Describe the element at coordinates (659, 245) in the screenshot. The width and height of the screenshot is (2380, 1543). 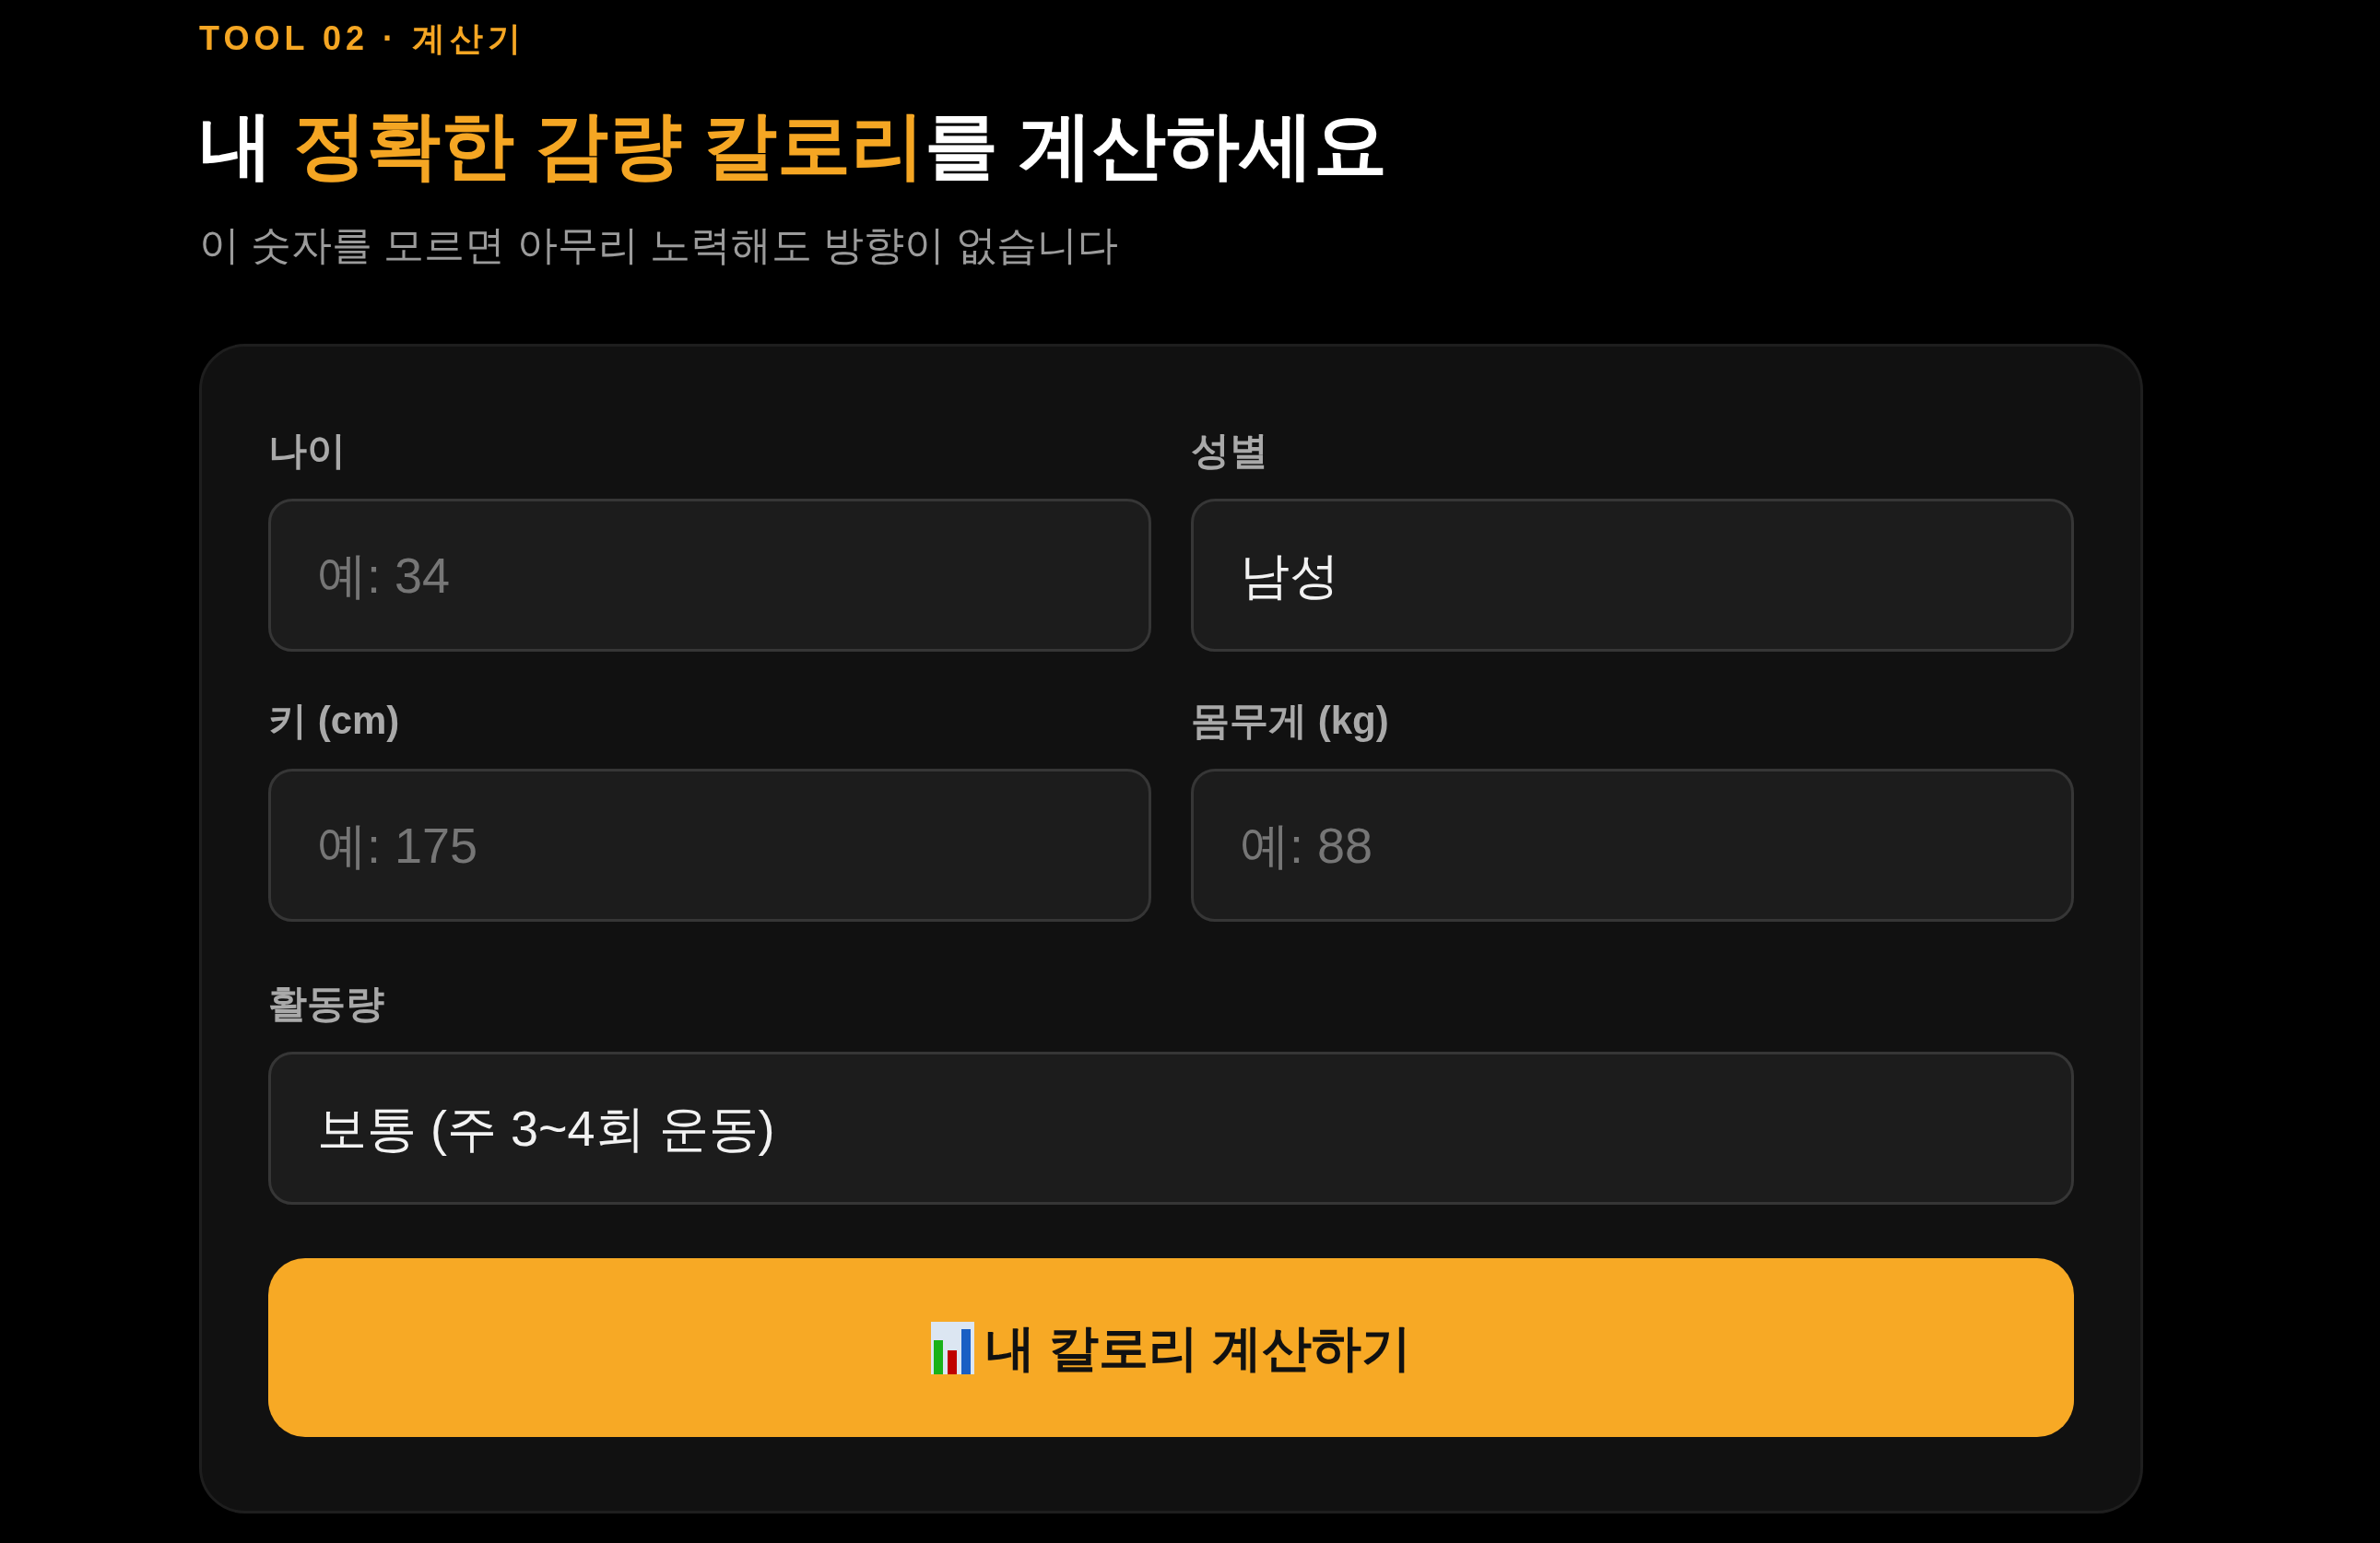
I see `page-subtitle: 이 숫자를 모르면 아무리 노력해도 방향이 없습니다` at that location.